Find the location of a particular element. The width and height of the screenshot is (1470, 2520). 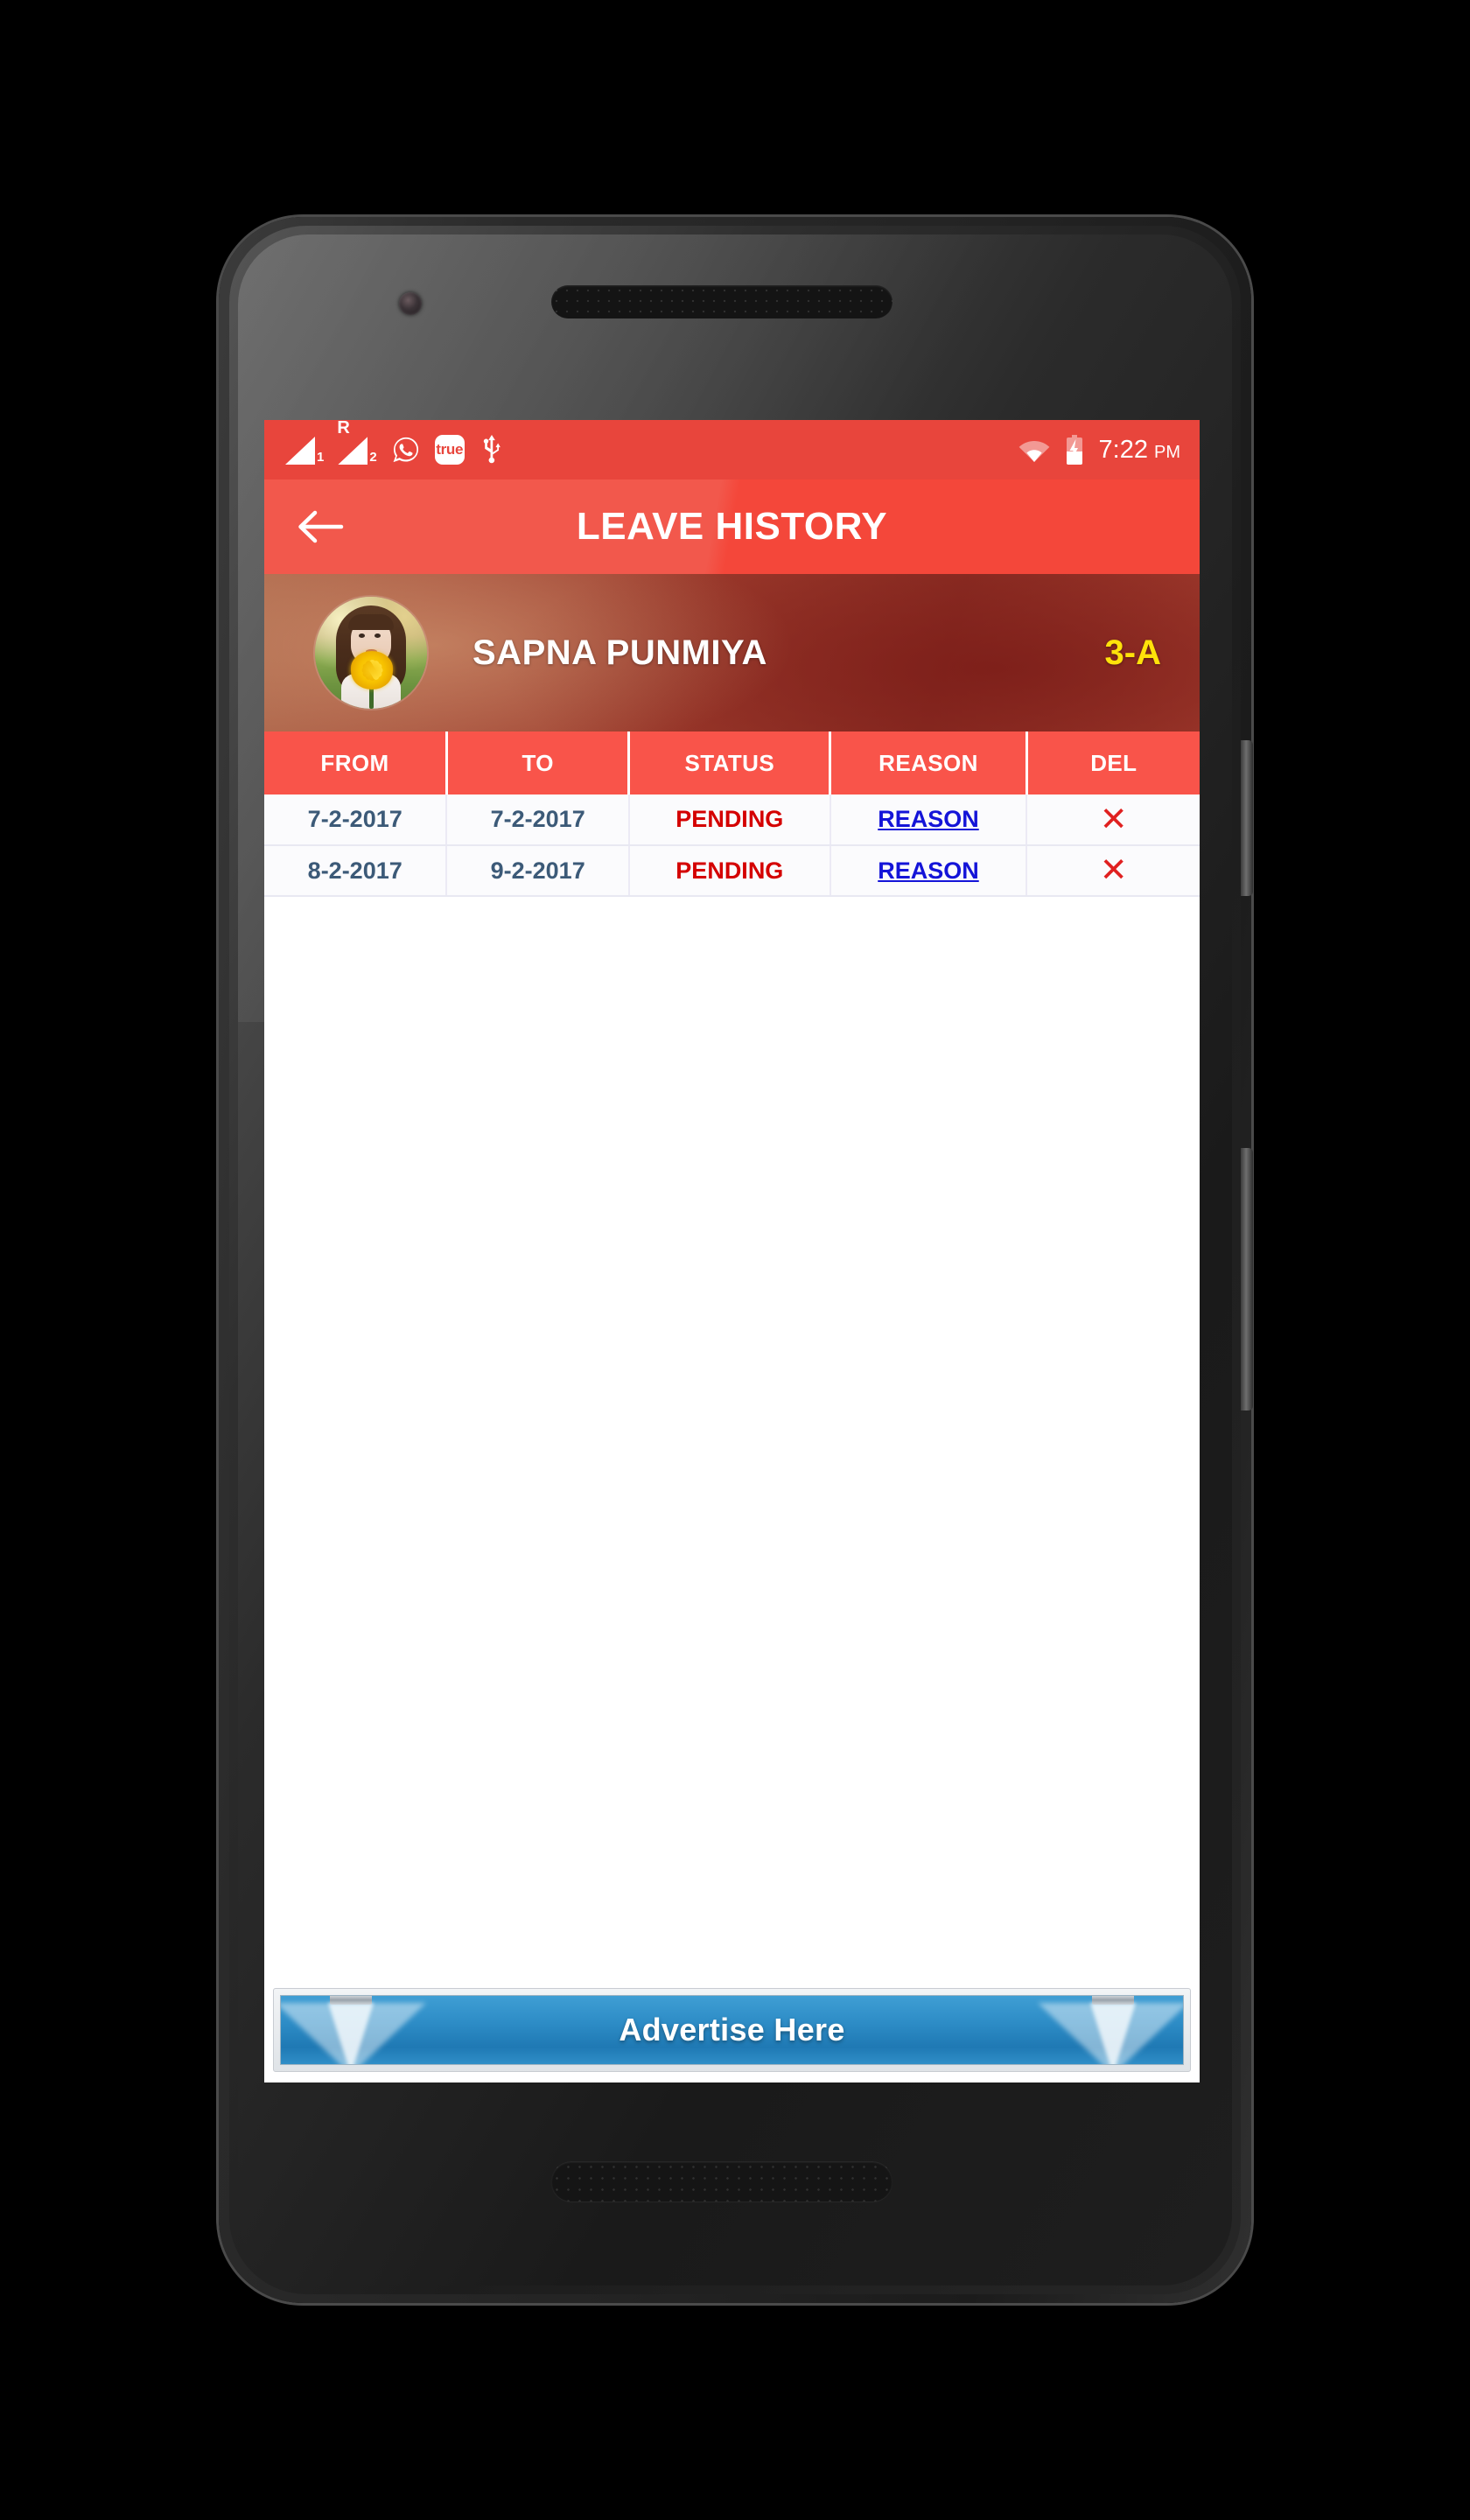

front-camera-icon is located at coordinates (410, 303).